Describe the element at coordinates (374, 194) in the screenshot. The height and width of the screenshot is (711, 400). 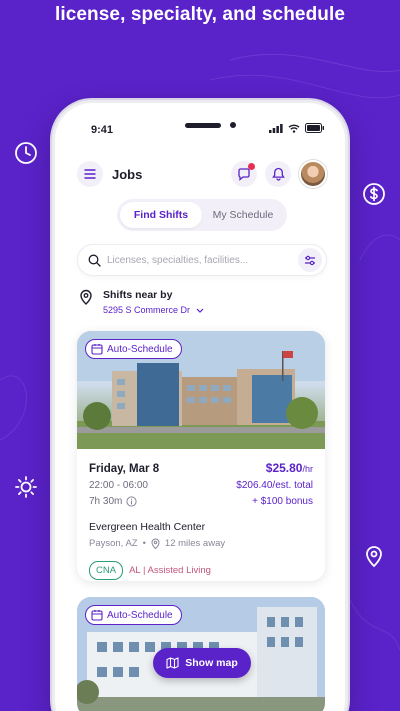
I see `dollar-icon` at that location.